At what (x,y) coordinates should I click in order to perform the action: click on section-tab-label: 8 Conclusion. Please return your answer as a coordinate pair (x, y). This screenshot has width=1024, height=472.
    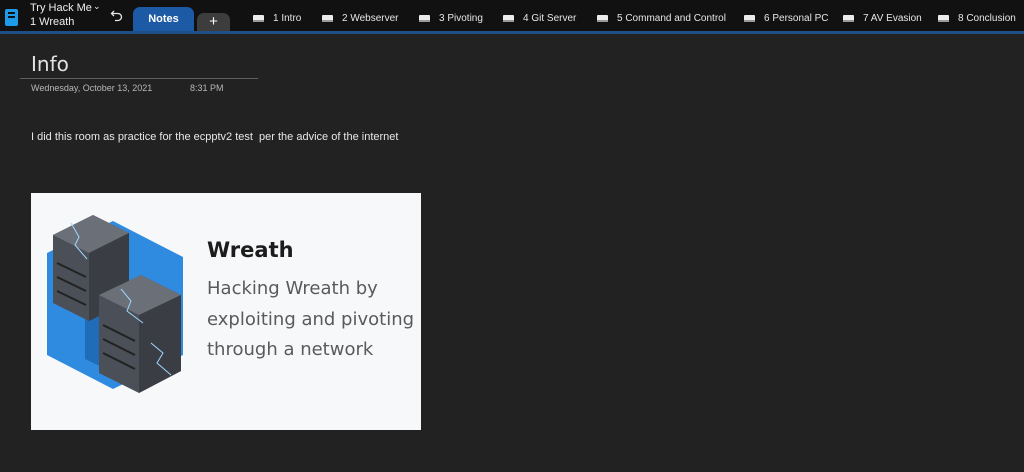
    Looking at the image, I should click on (987, 18).